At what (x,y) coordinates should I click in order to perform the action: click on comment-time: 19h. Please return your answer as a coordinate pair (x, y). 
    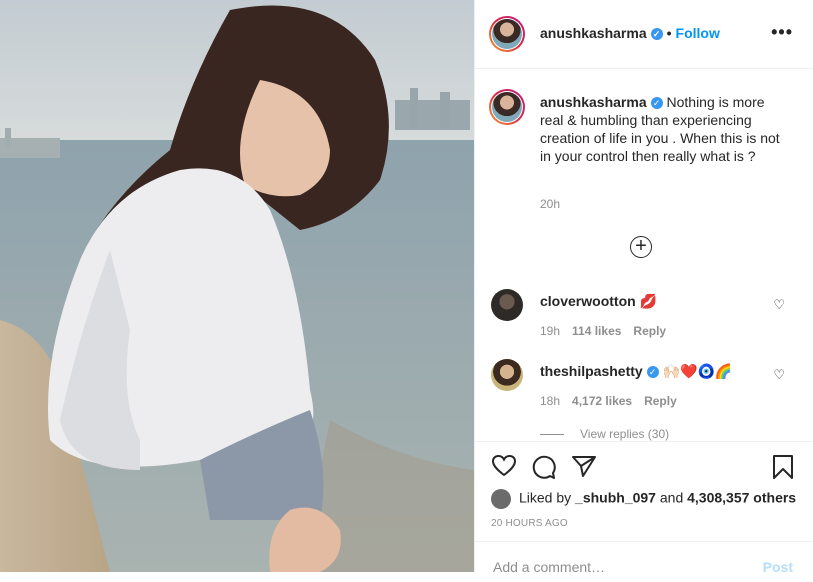
    Looking at the image, I should click on (550, 331).